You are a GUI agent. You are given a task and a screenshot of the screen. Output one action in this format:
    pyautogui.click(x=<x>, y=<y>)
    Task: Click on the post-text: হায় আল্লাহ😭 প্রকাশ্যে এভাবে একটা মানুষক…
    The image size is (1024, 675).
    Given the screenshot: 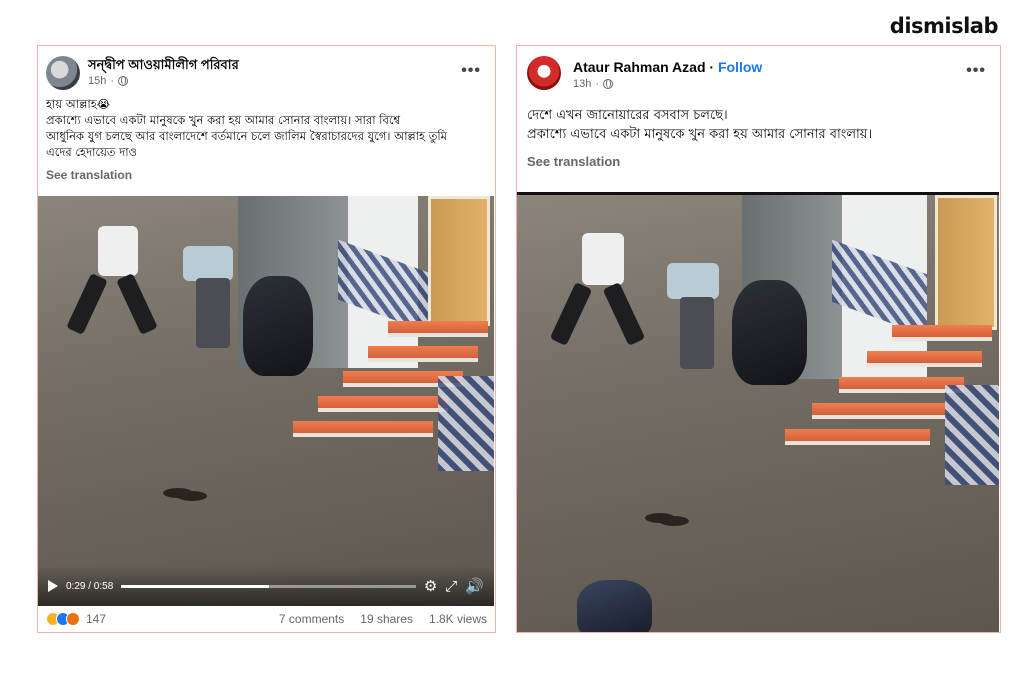 What is the action you would take?
    pyautogui.click(x=266, y=128)
    